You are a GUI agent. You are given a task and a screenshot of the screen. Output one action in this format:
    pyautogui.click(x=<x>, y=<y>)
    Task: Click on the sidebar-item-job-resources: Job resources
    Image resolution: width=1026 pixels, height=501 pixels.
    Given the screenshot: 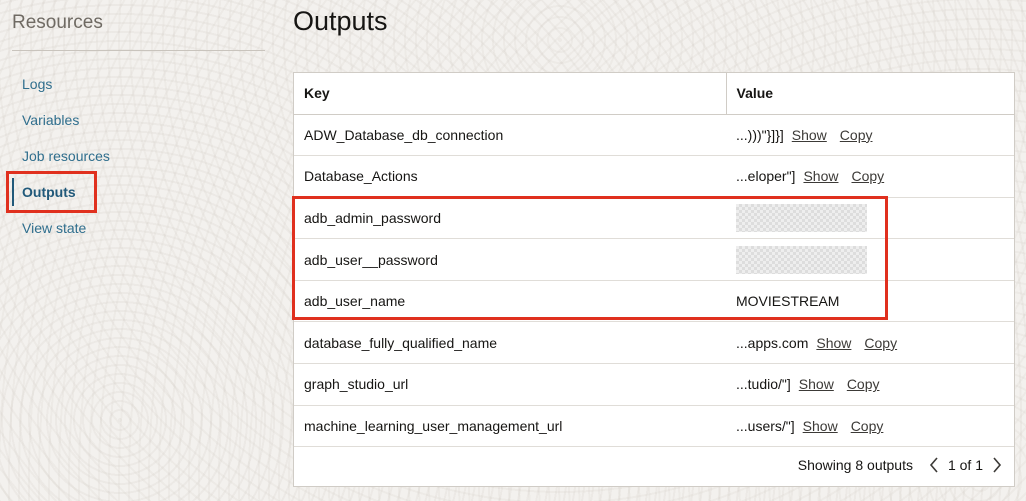 What is the action you would take?
    pyautogui.click(x=135, y=156)
    